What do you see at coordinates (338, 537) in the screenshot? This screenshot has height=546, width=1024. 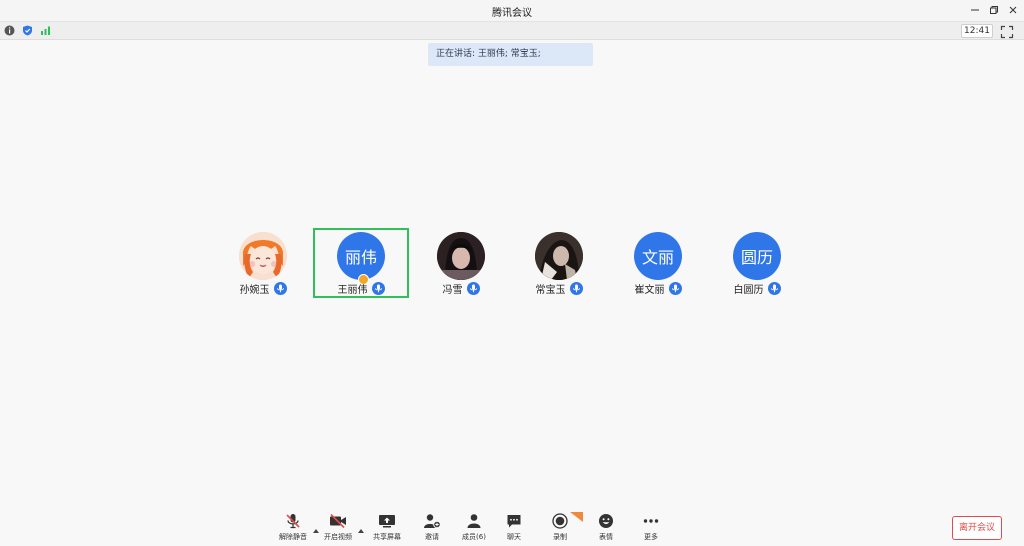 I see `start-video-label: 开启视频` at bounding box center [338, 537].